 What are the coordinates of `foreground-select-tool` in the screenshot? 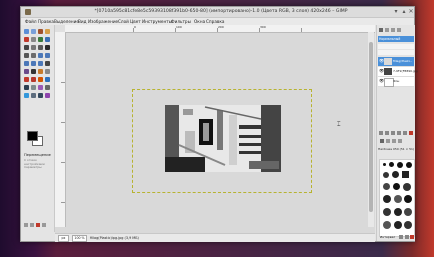 It's located at (40, 39).